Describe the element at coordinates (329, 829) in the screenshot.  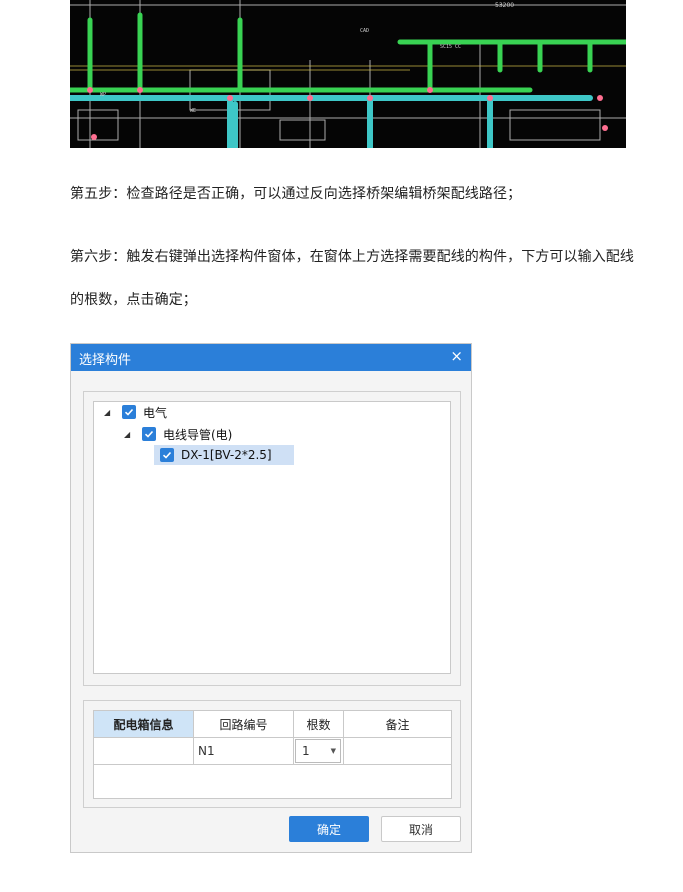
I see `ok-button: 确定` at that location.